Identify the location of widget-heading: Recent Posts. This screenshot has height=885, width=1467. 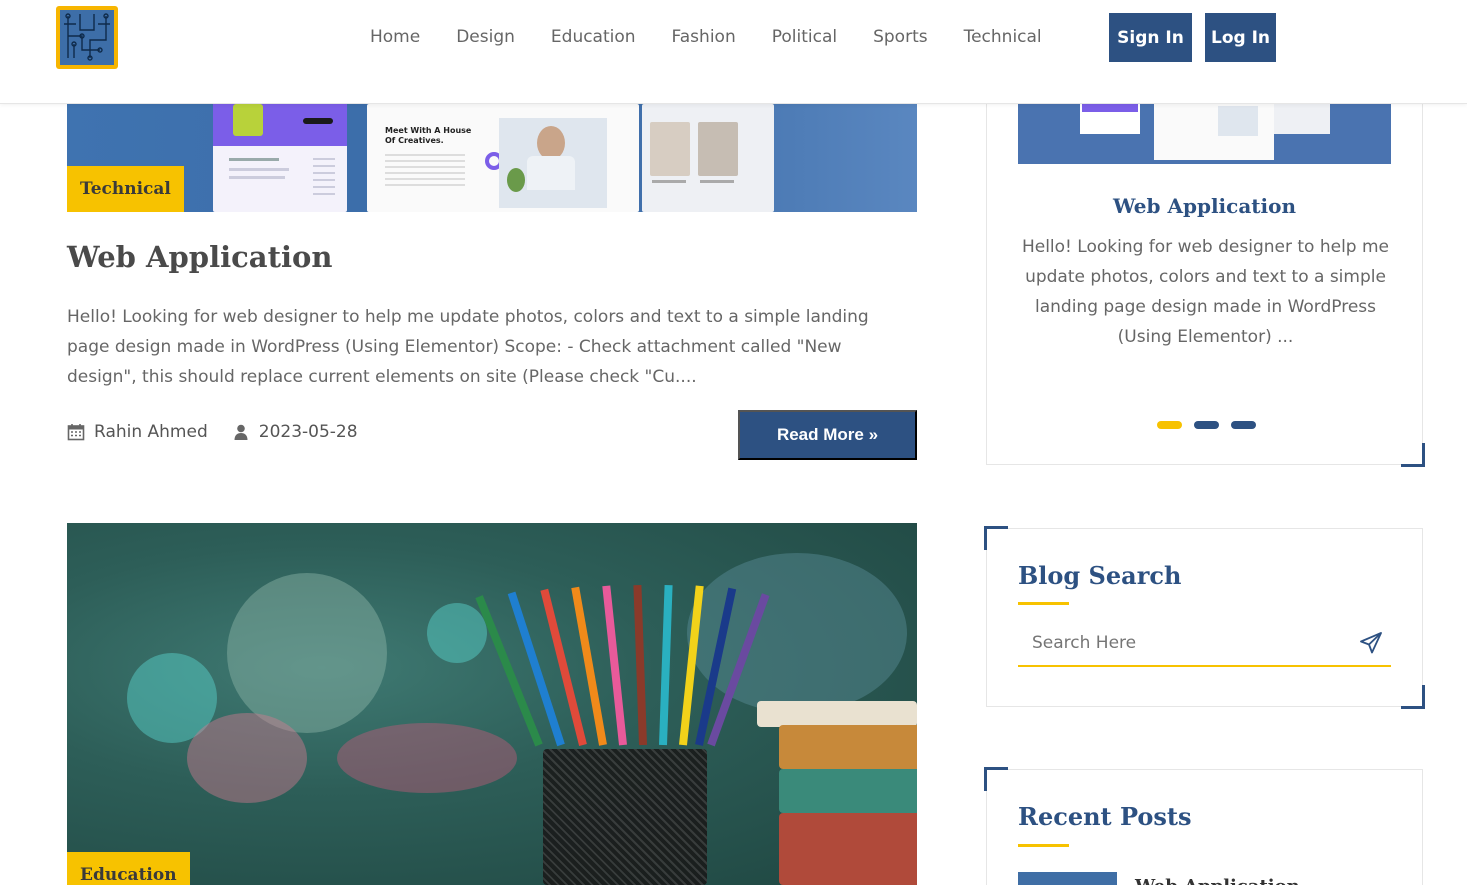
(1105, 816).